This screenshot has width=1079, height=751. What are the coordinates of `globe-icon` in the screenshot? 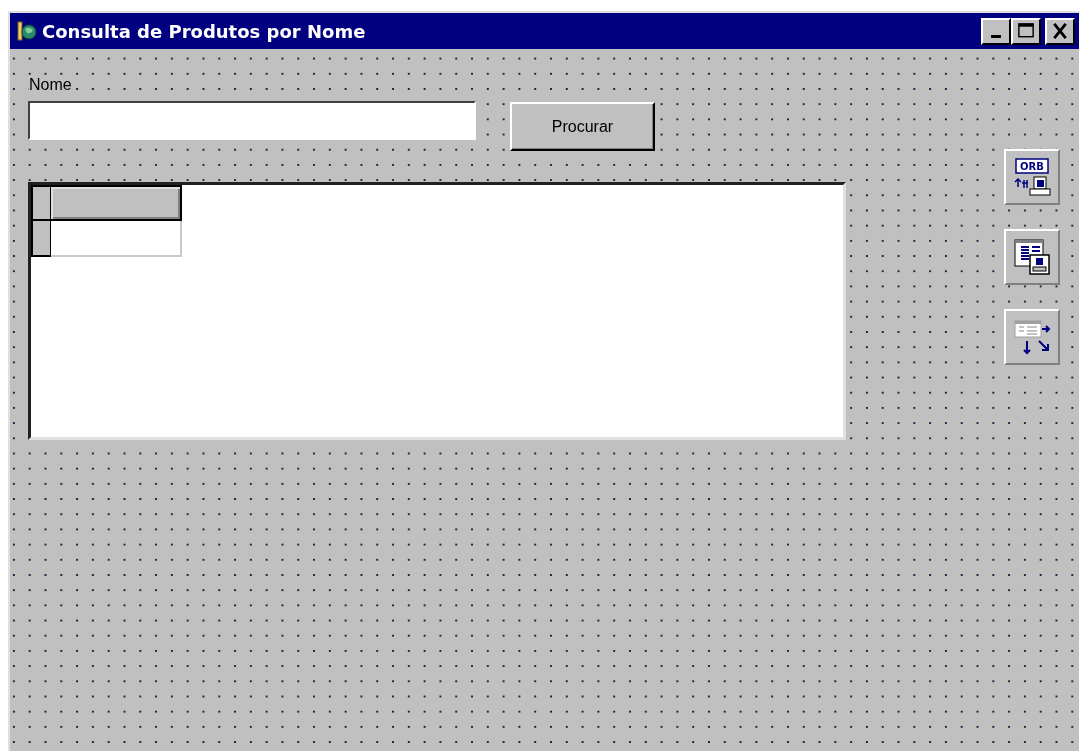 It's located at (27, 31).